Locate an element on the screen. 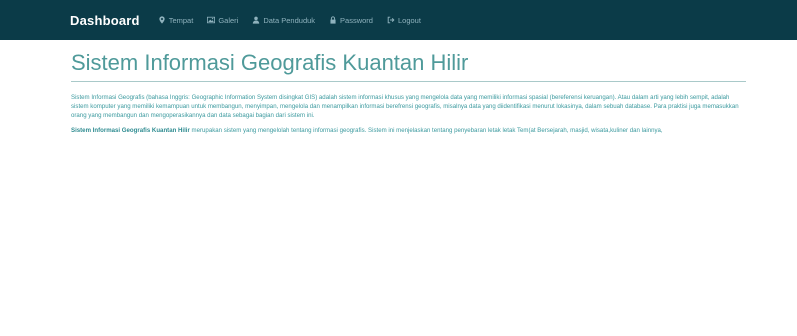 Image resolution: width=797 pixels, height=336 pixels. nav-item-label: Tempat is located at coordinates (181, 20).